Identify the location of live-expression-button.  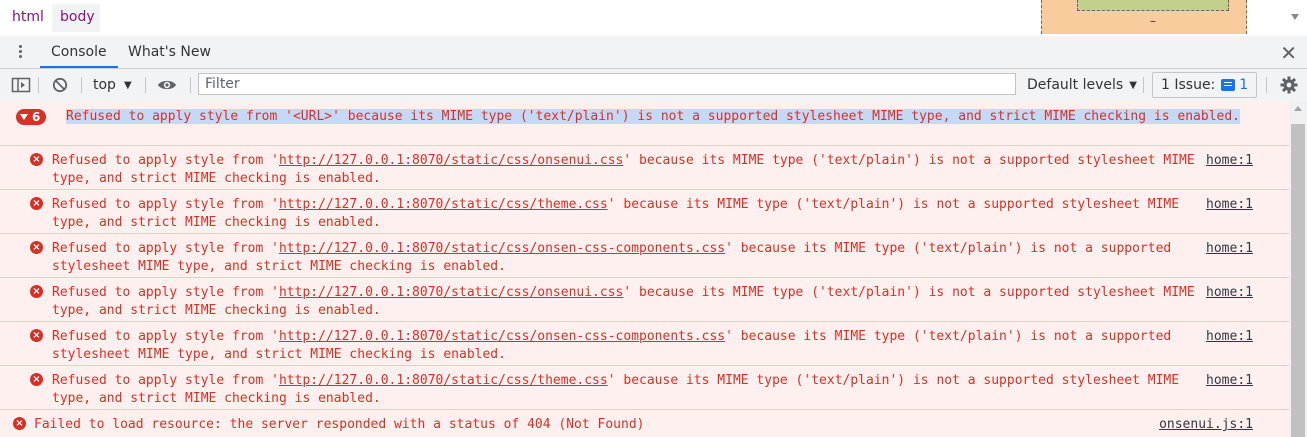
(167, 85).